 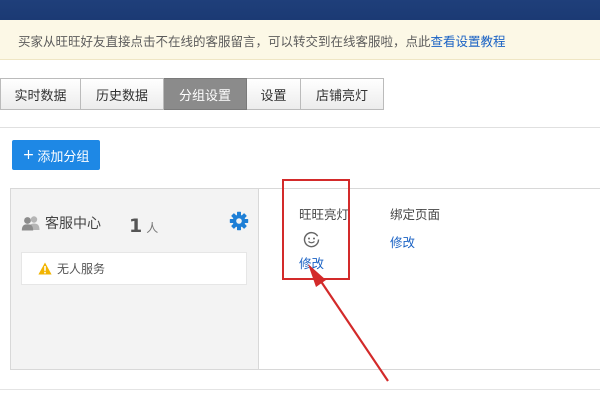 I want to click on divider, so click(x=300, y=127).